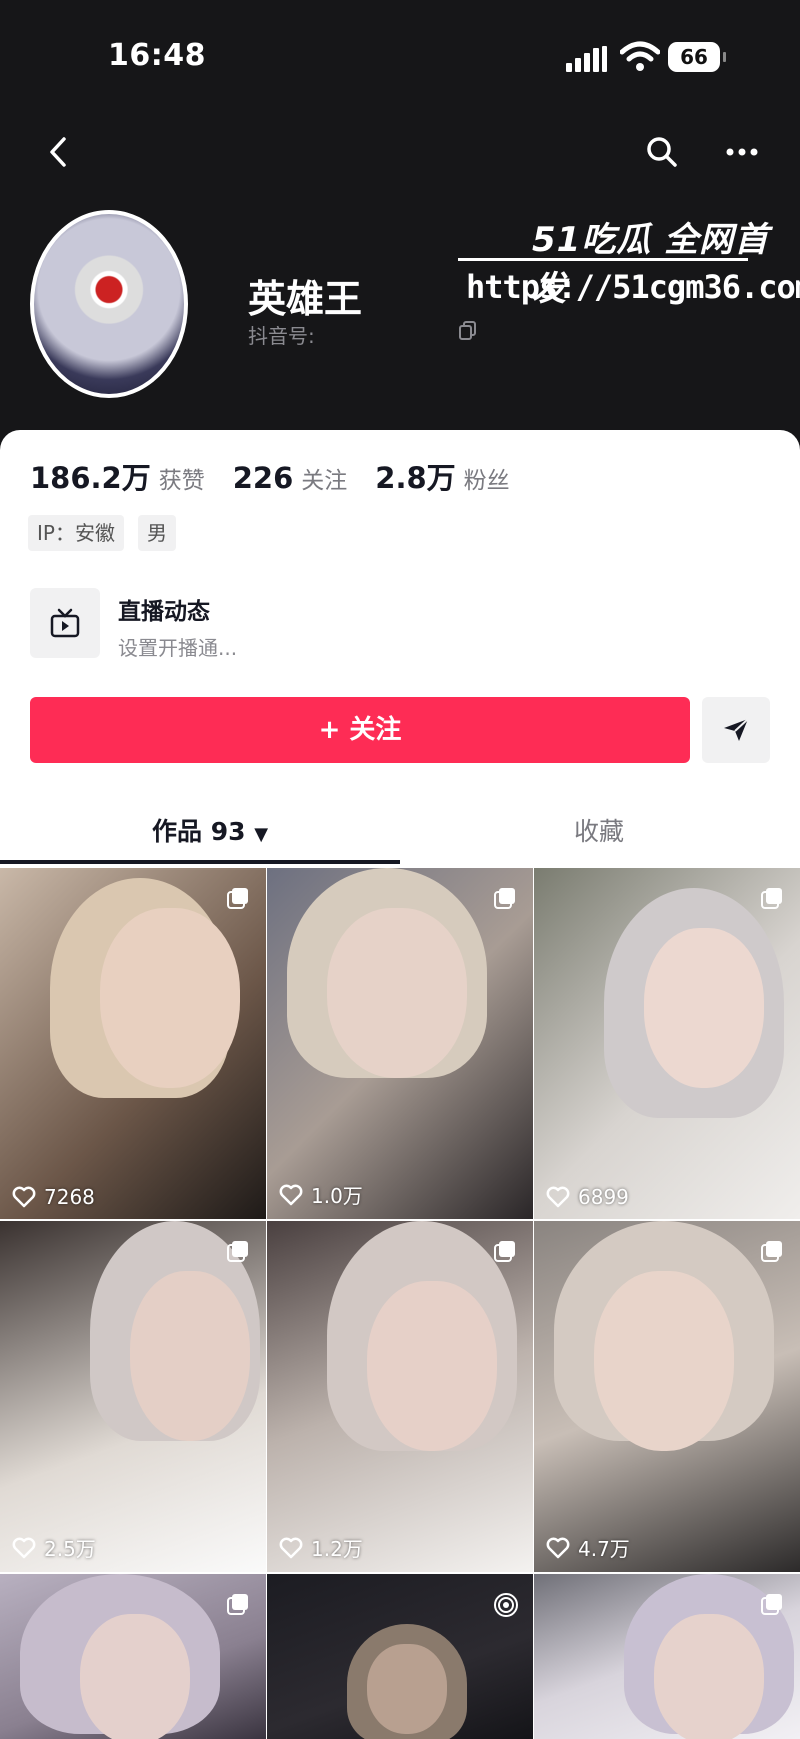 The image size is (800, 1739). What do you see at coordinates (90, 478) in the screenshot?
I see `stat-value: 186.2万` at bounding box center [90, 478].